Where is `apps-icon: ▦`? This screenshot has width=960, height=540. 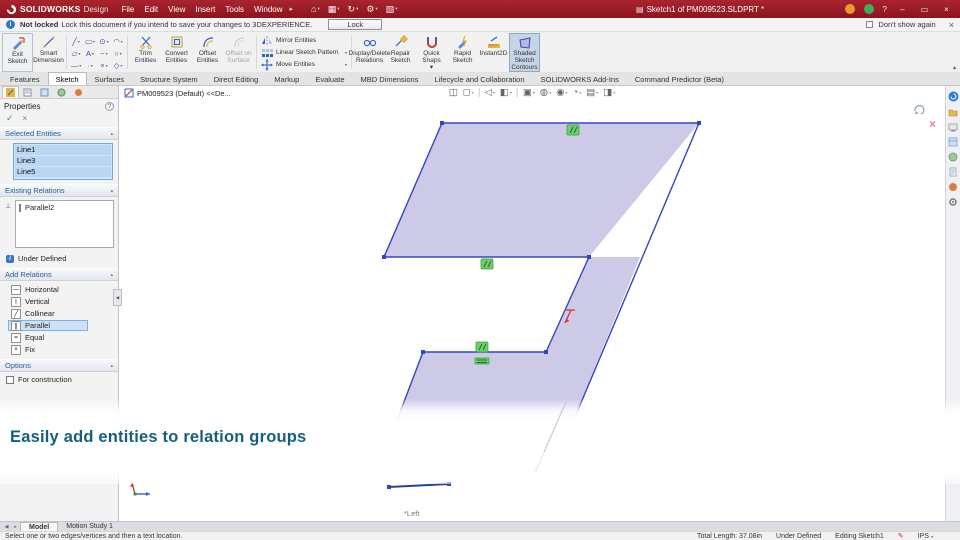 apps-icon: ▦ is located at coordinates (334, 9).